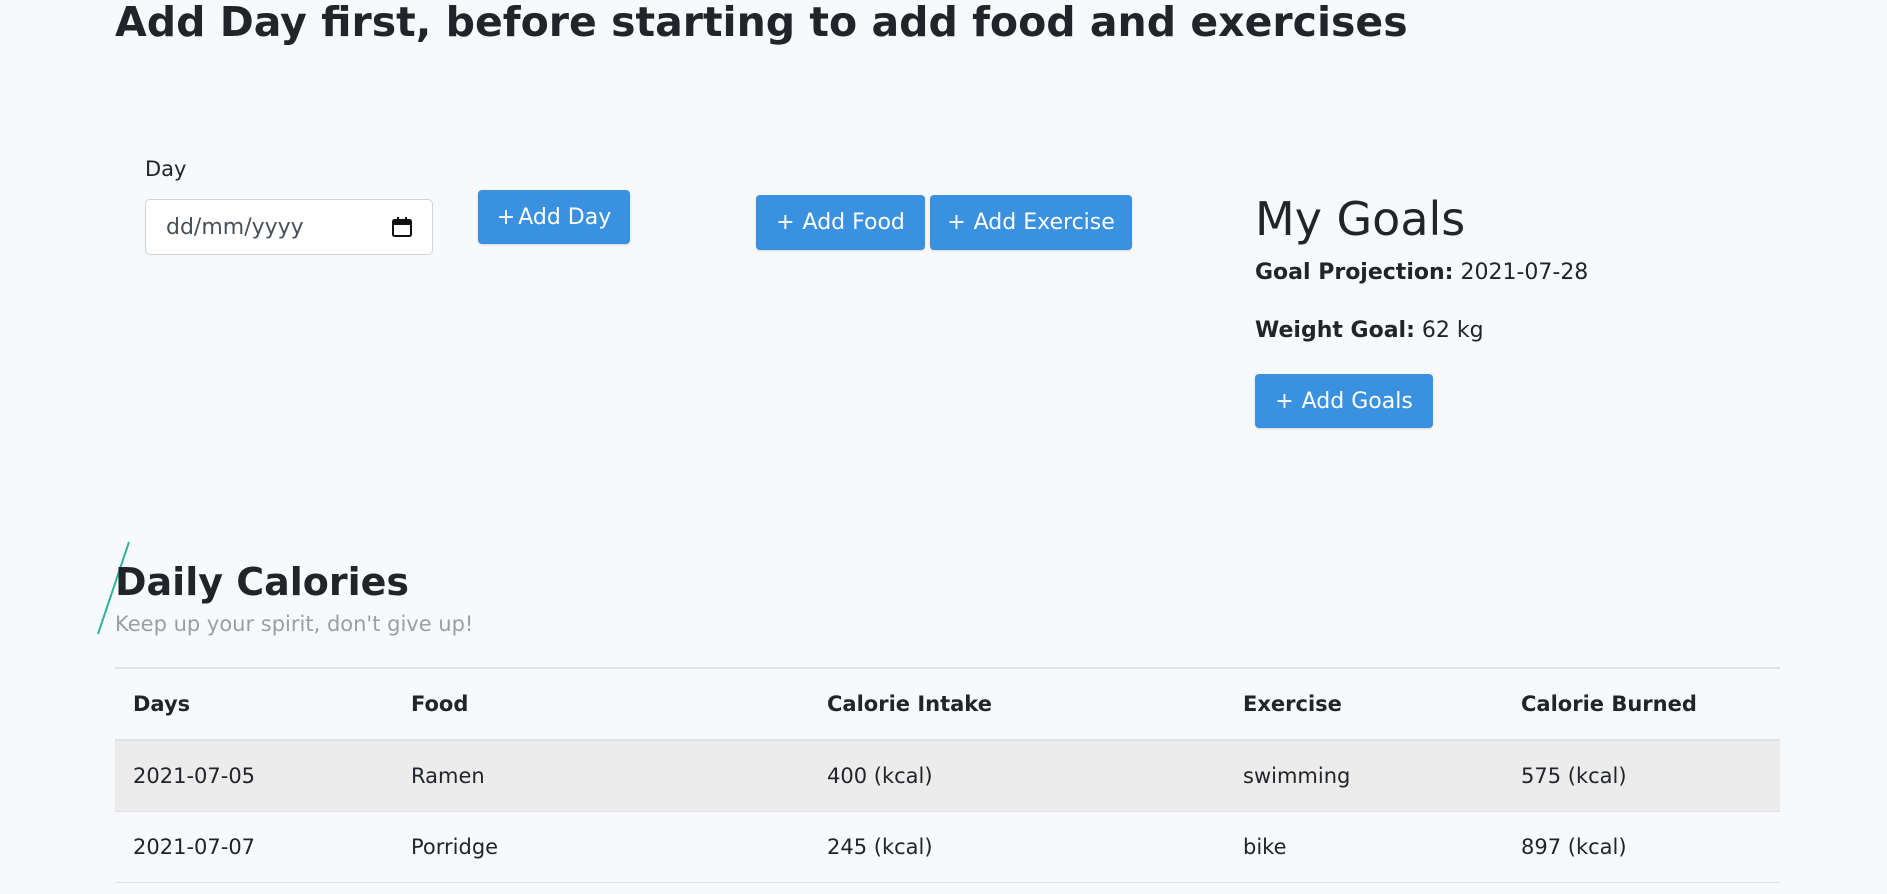 The width and height of the screenshot is (1887, 894). I want to click on calendar-icon, so click(402, 227).